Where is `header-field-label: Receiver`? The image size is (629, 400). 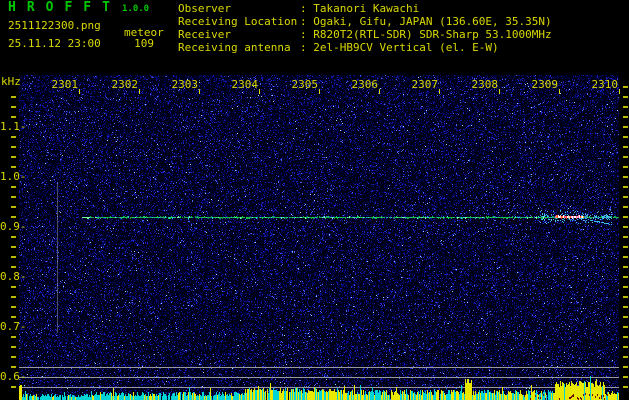
header-field-label: Receiver is located at coordinates (204, 34).